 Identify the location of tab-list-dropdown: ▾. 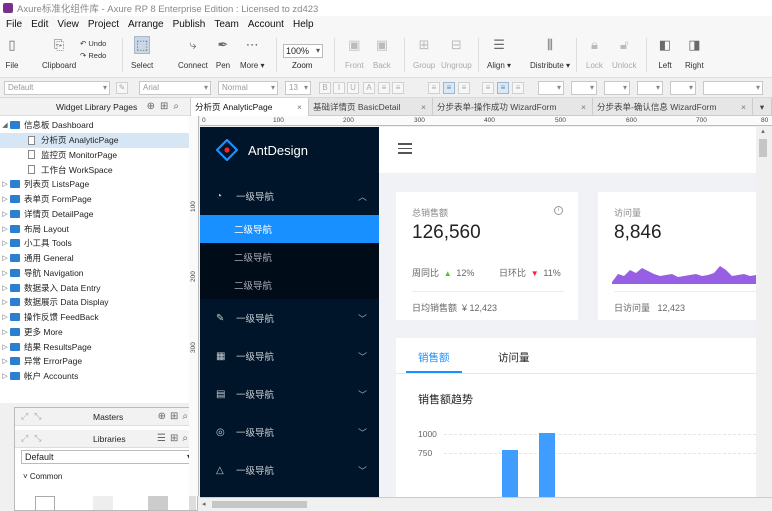
(762, 107).